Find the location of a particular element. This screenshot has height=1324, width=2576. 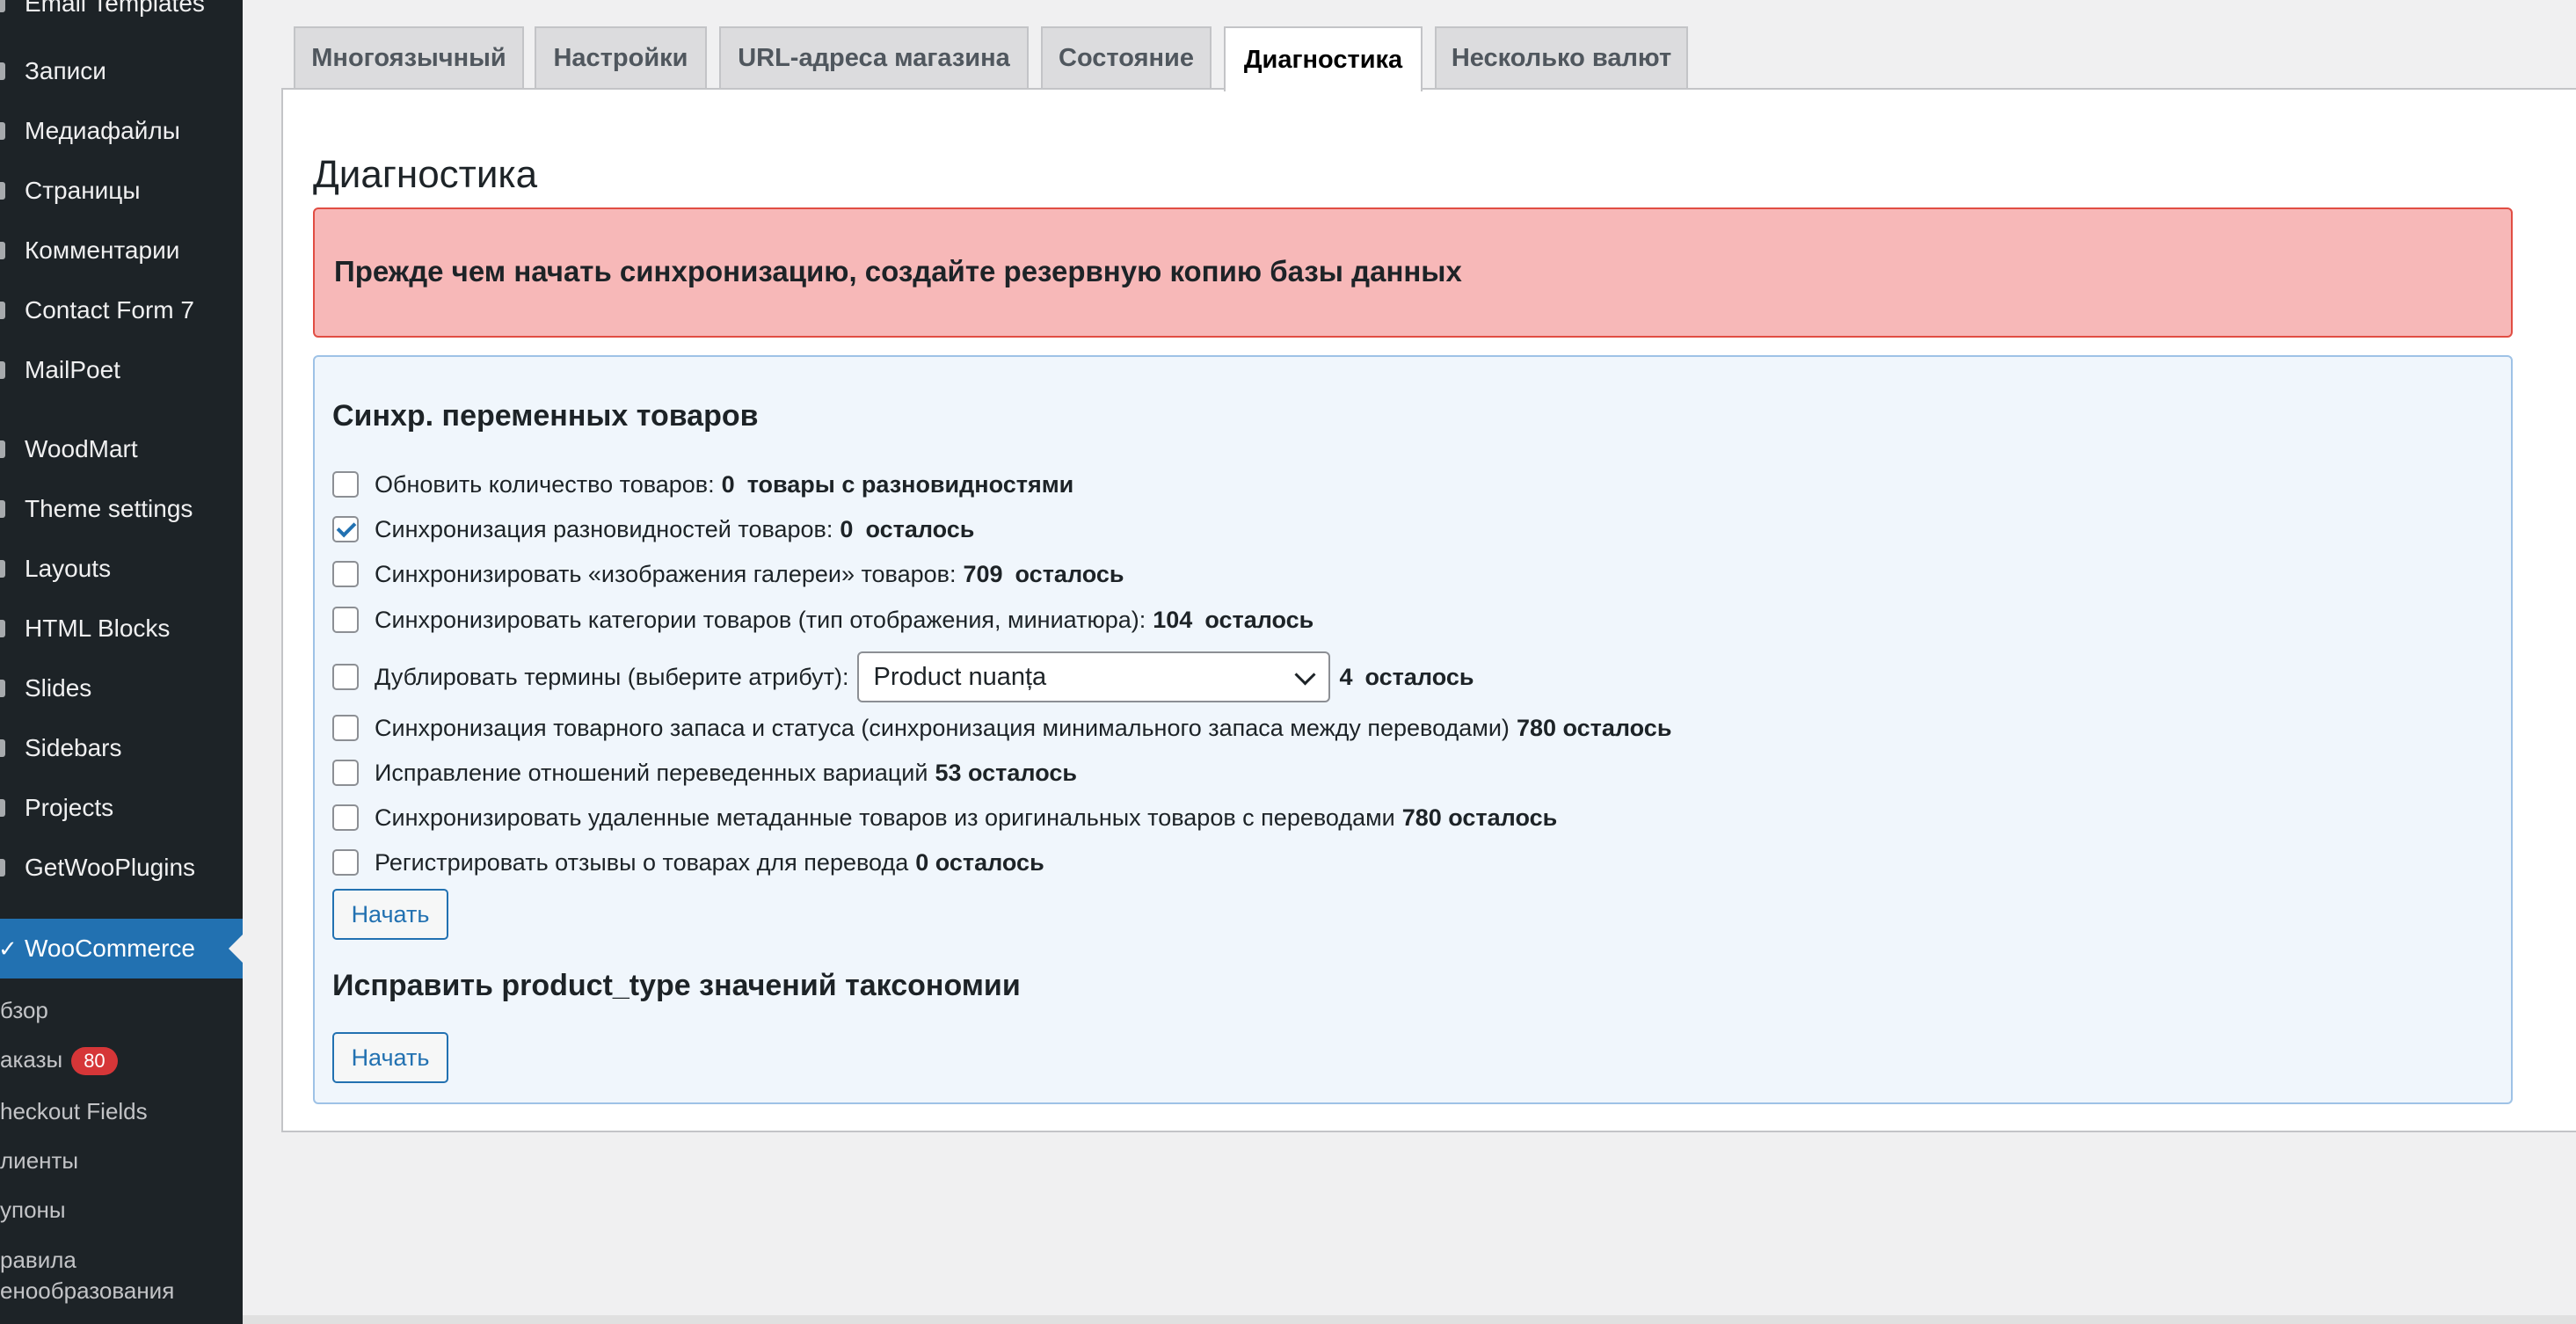

pin-icon is located at coordinates (2, 71).